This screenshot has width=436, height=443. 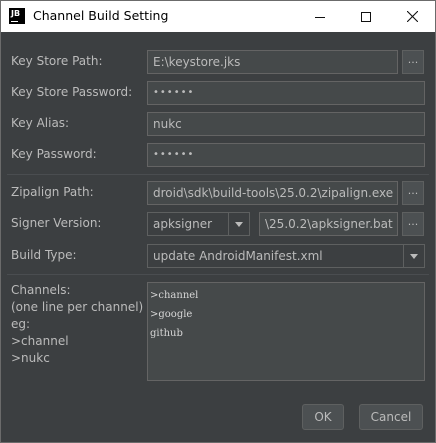 I want to click on build-type-select: update AndroidManifest.xml, so click(x=286, y=256).